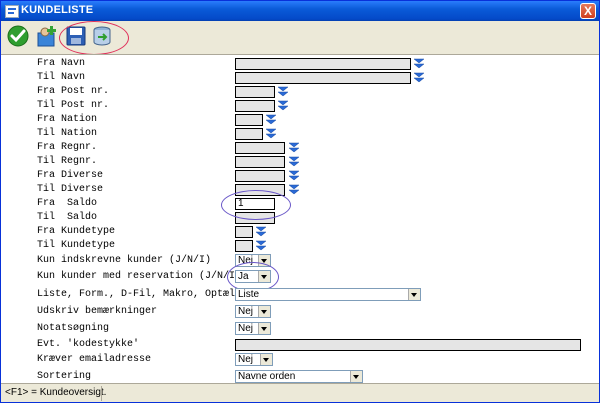  I want to click on row-til-navn: Til Navn, so click(300, 78).